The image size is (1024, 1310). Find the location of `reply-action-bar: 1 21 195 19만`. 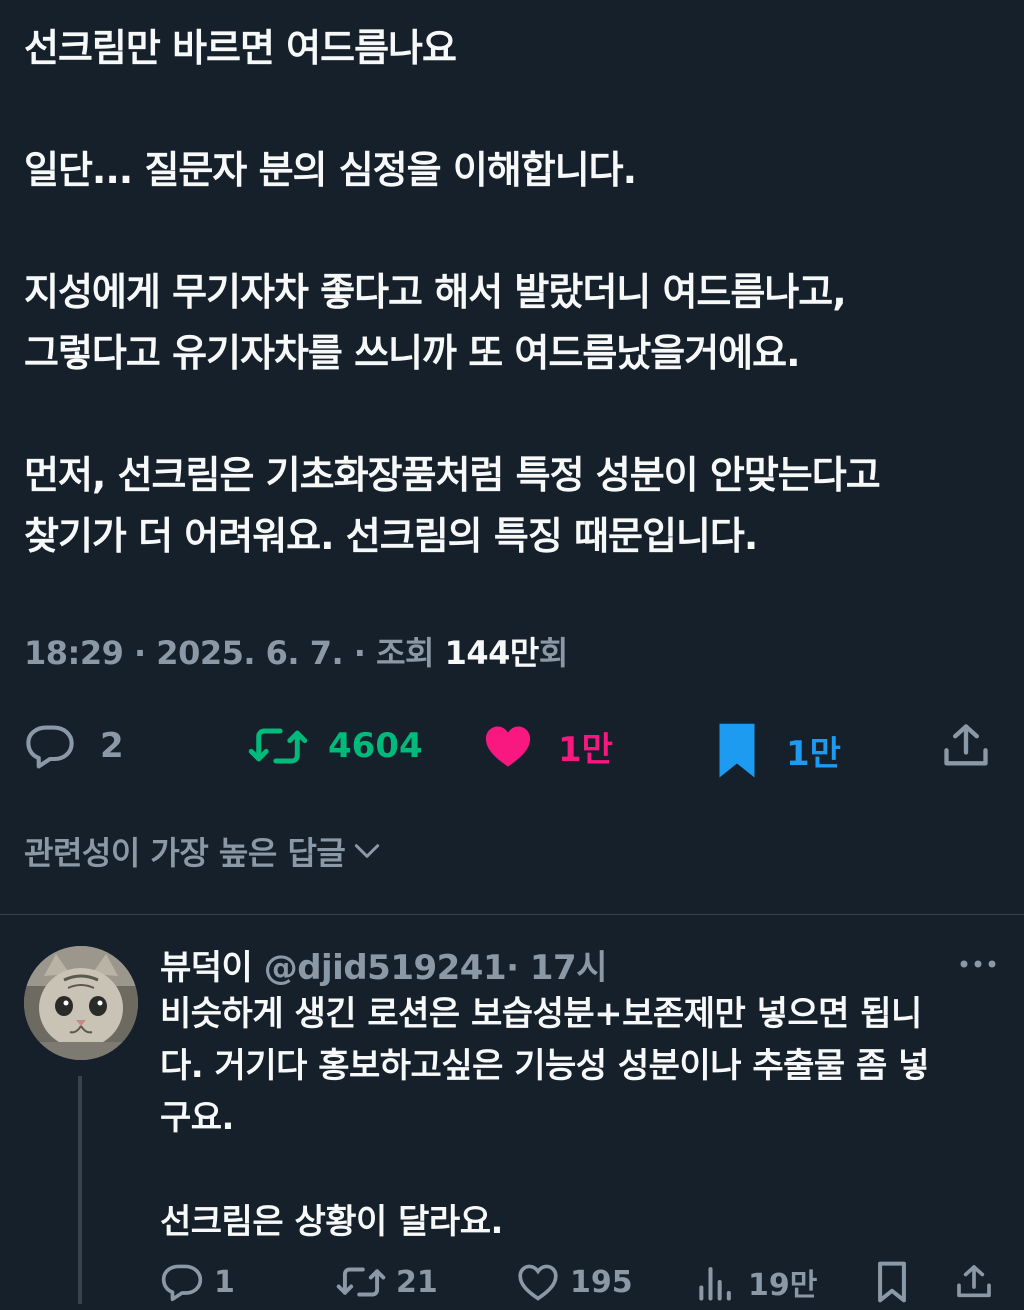

reply-action-bar: 1 21 195 19만 is located at coordinates (512, 1285).